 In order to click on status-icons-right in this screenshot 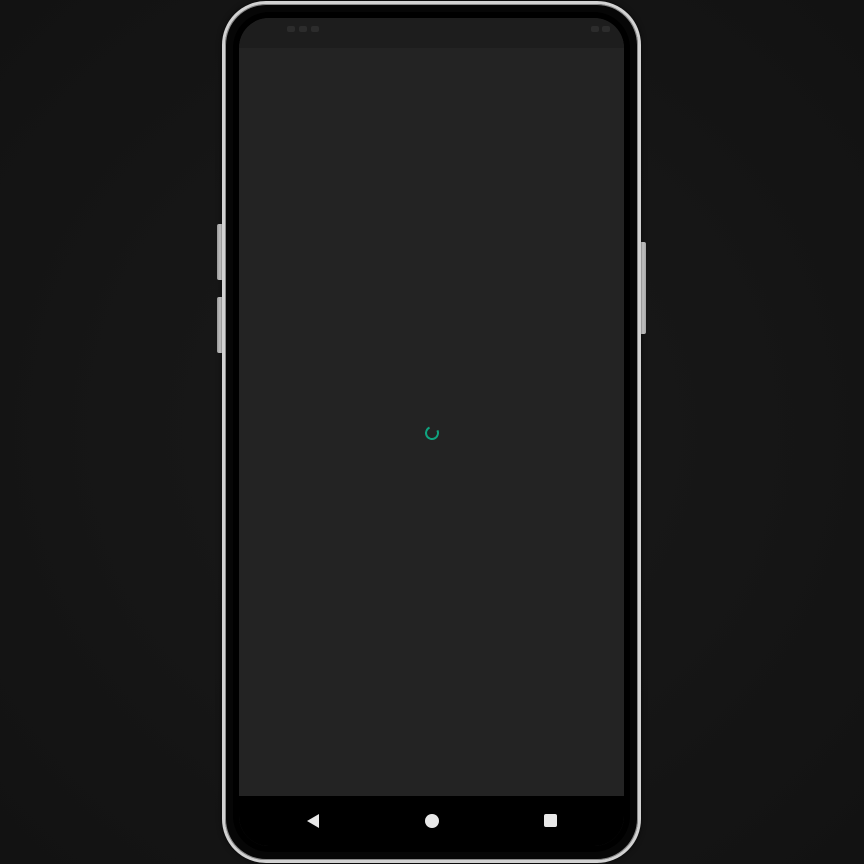, I will do `click(600, 29)`.